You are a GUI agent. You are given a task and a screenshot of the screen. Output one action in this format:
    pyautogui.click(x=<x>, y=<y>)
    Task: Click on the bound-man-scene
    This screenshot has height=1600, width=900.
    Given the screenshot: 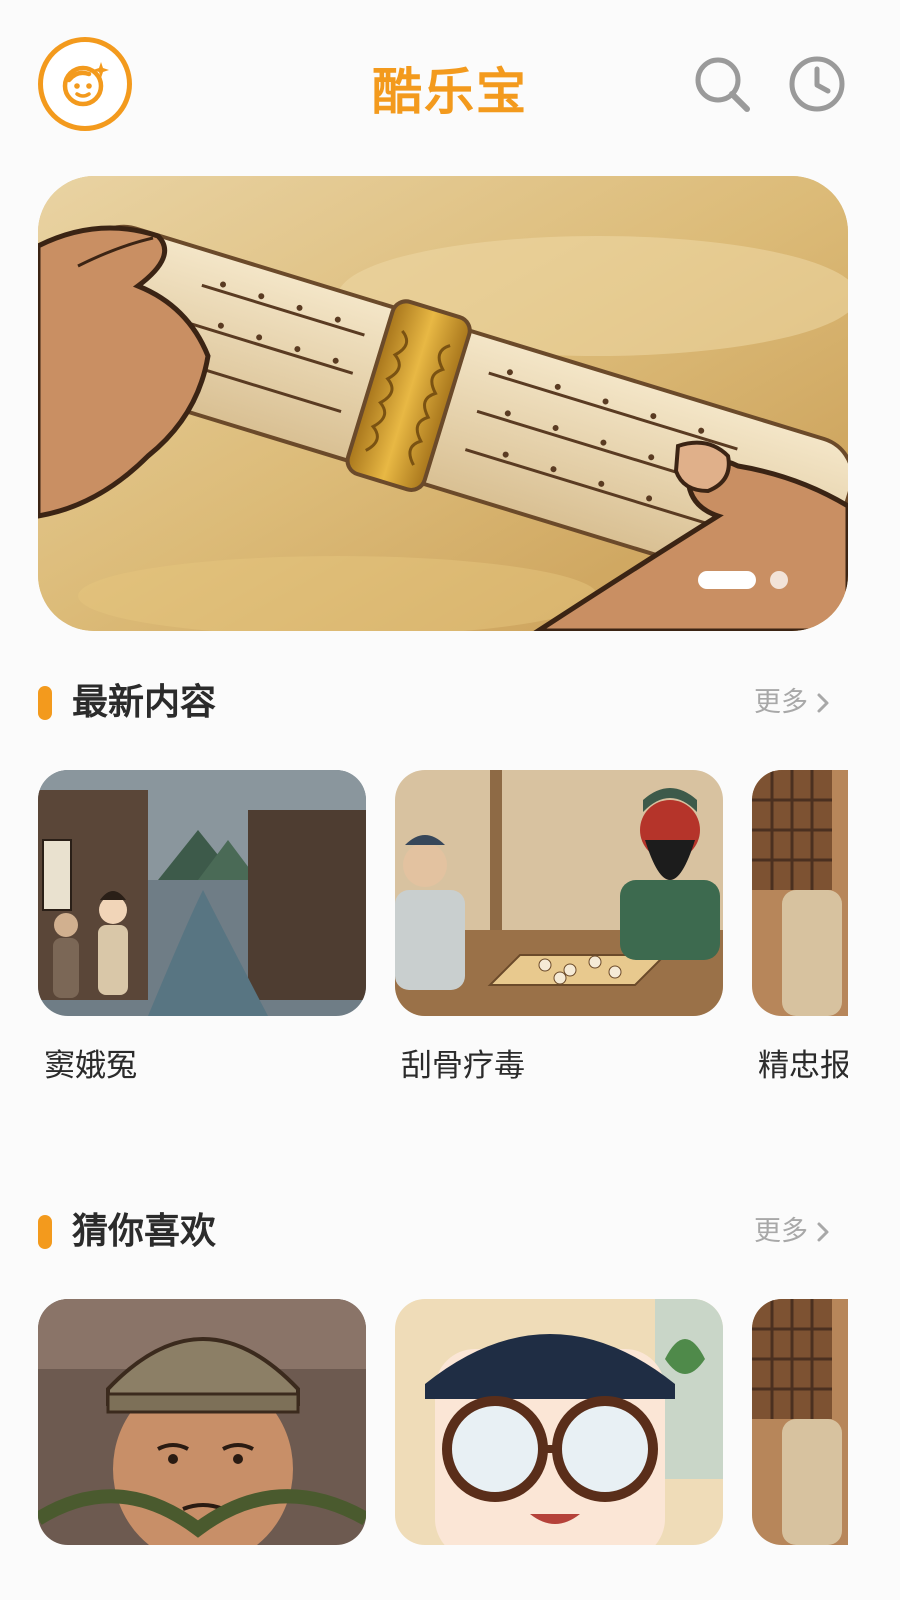 What is the action you would take?
    pyautogui.click(x=202, y=1422)
    